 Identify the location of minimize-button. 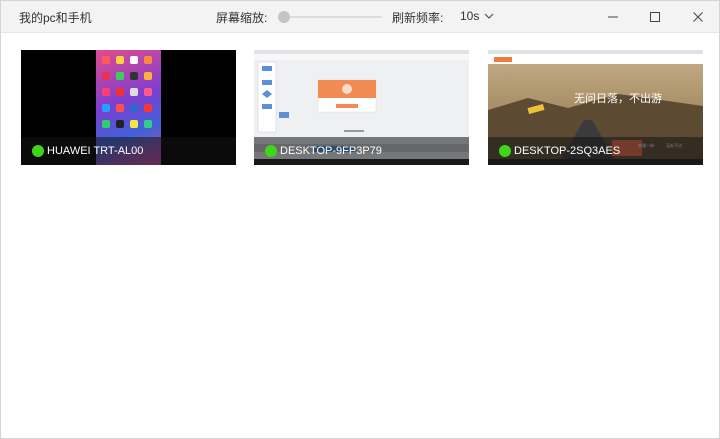
(613, 17).